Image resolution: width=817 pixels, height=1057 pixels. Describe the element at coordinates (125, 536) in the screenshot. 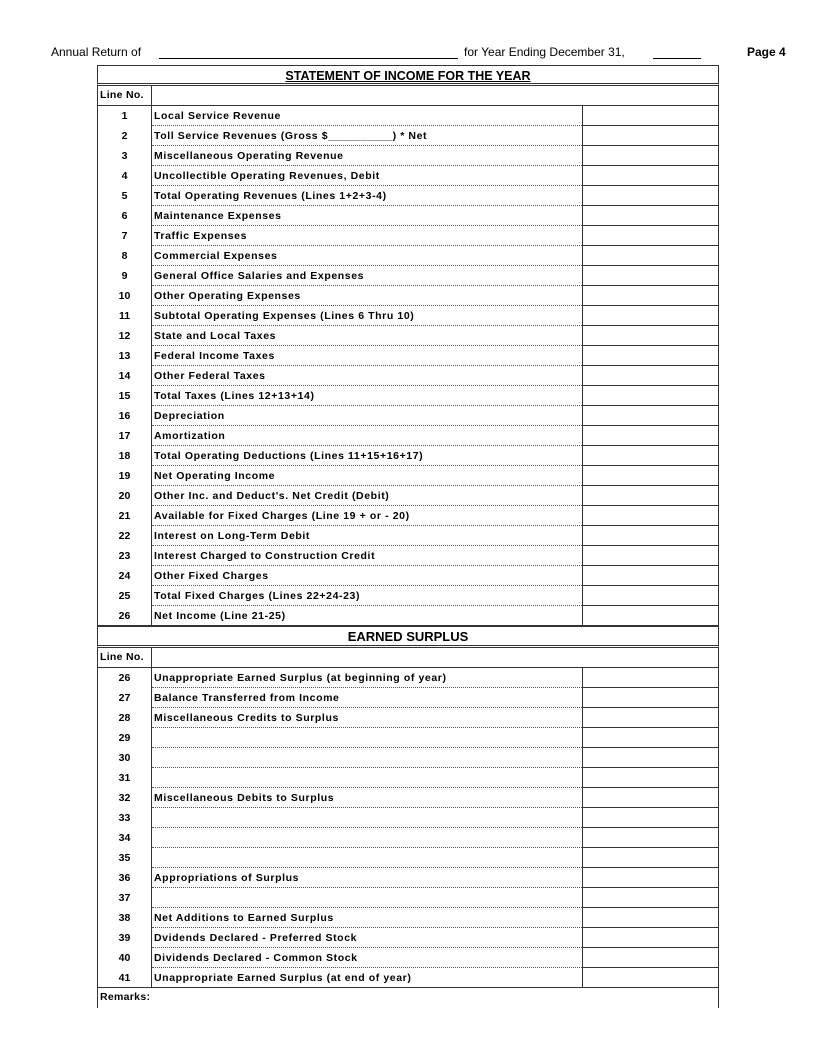

I see `line-number: 22` at that location.